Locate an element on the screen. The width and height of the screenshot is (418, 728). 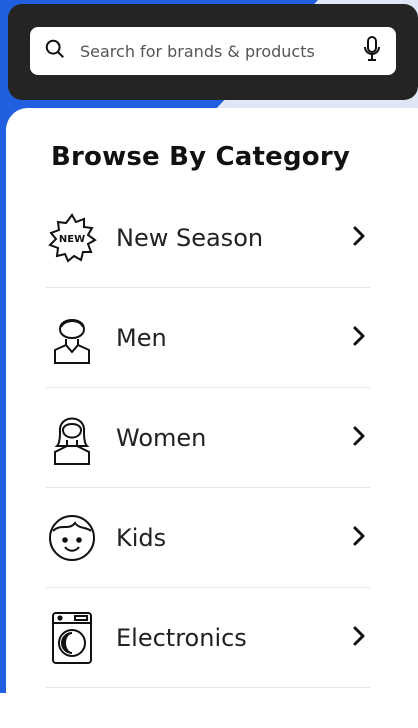
man-icon is located at coordinates (72, 338).